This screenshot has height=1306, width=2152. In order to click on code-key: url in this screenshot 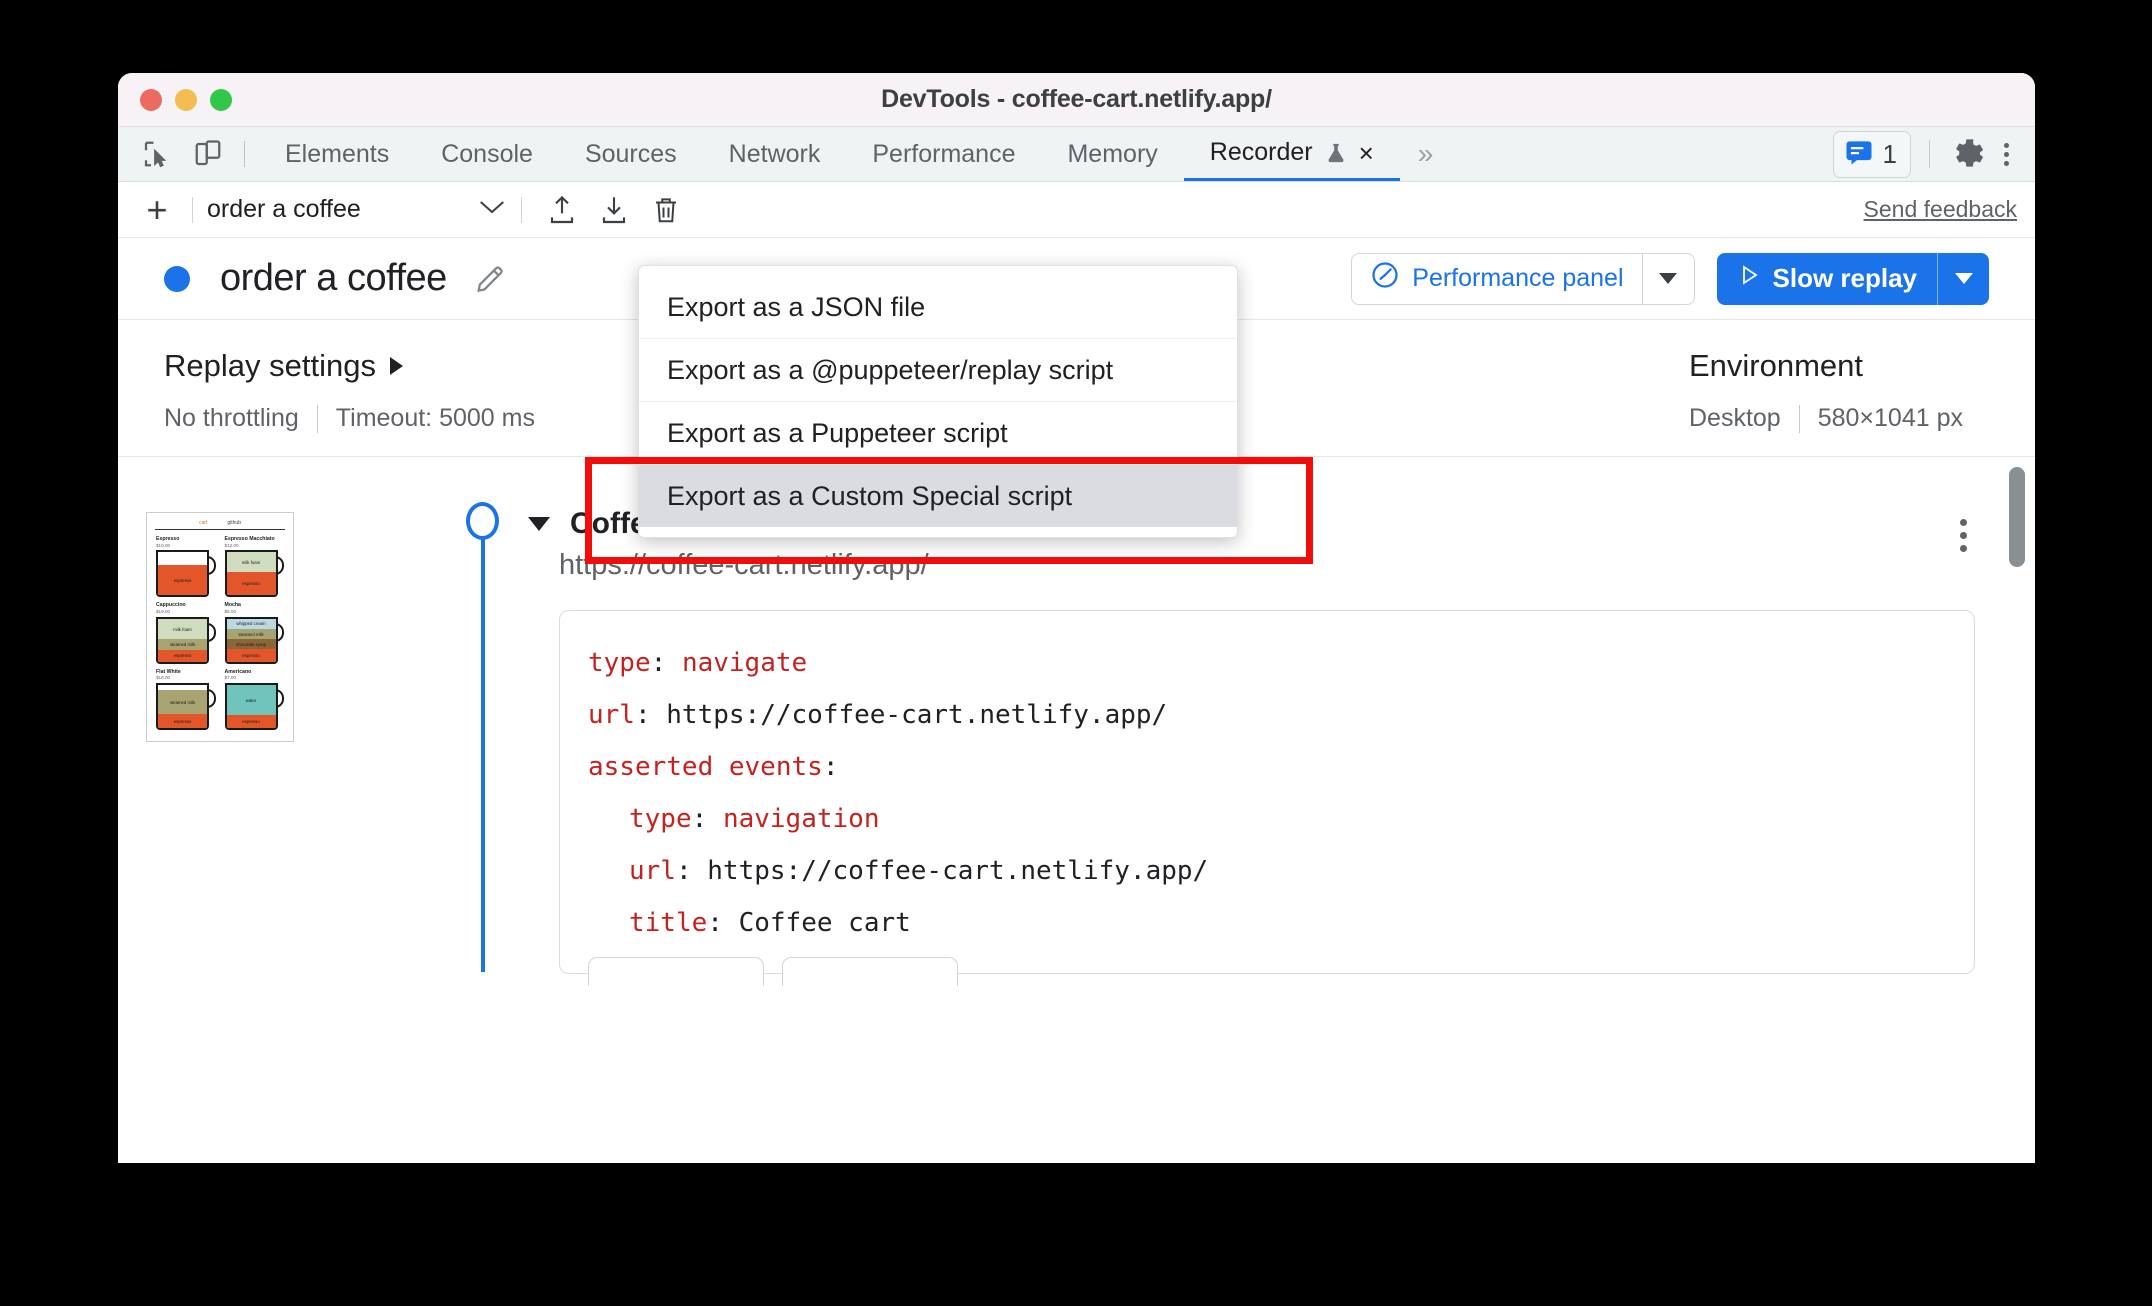, I will do `click(652, 871)`.